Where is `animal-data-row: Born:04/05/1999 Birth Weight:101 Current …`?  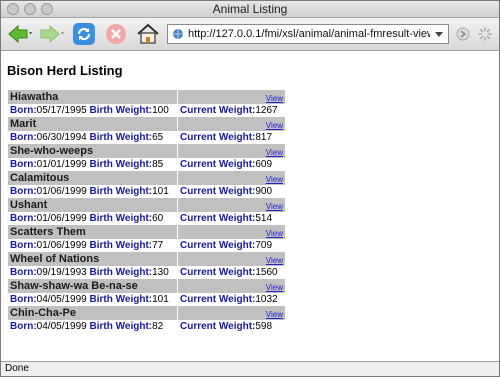
animal-data-row: Born:04/05/1999 Birth Weight:101 Current … is located at coordinates (146, 299).